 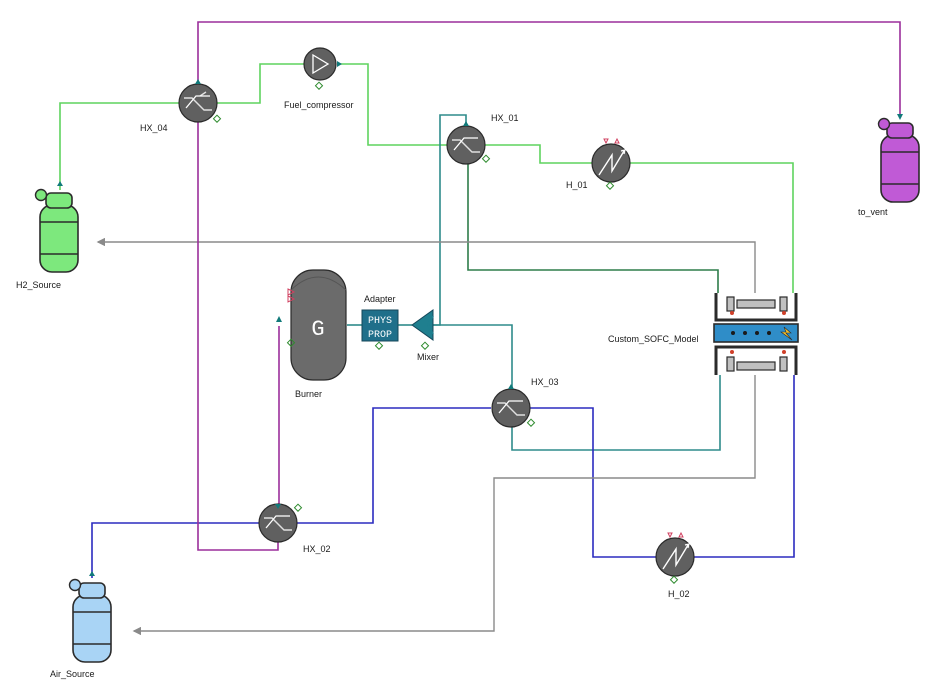 What do you see at coordinates (538, 154) in the screenshot?
I see `stream-hx01-to-h01` at bounding box center [538, 154].